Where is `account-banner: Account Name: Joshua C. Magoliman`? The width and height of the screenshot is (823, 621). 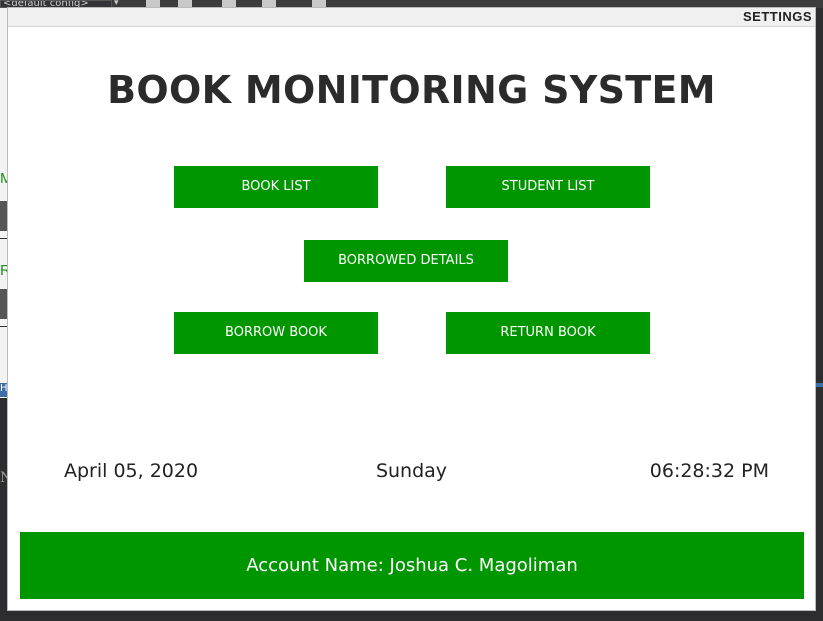 account-banner: Account Name: Joshua C. Magoliman is located at coordinates (412, 565).